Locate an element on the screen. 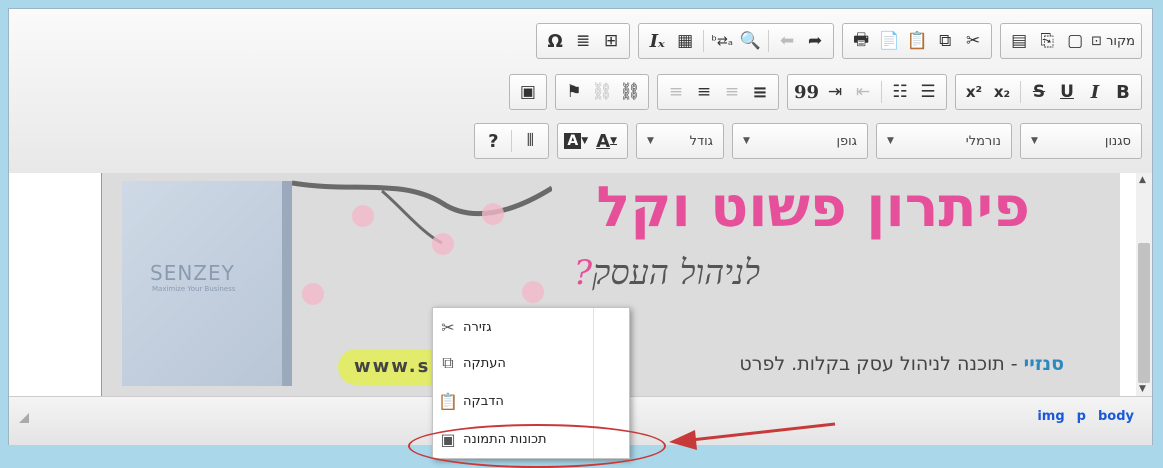  path-body: body is located at coordinates (1116, 416).